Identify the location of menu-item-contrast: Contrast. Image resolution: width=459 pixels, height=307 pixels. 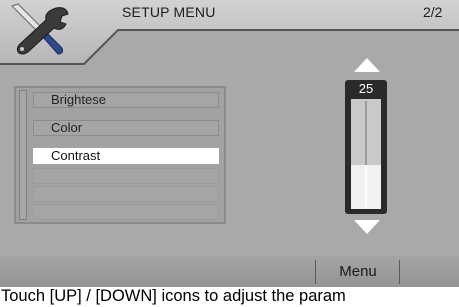
(126, 156).